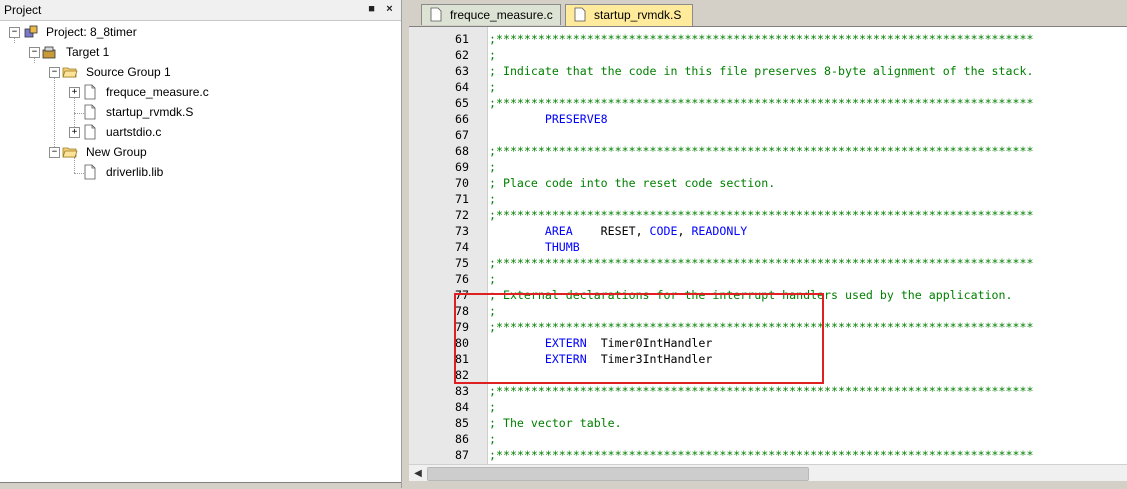  I want to click on tree-item-file: driverlib.lib, so click(200, 172).